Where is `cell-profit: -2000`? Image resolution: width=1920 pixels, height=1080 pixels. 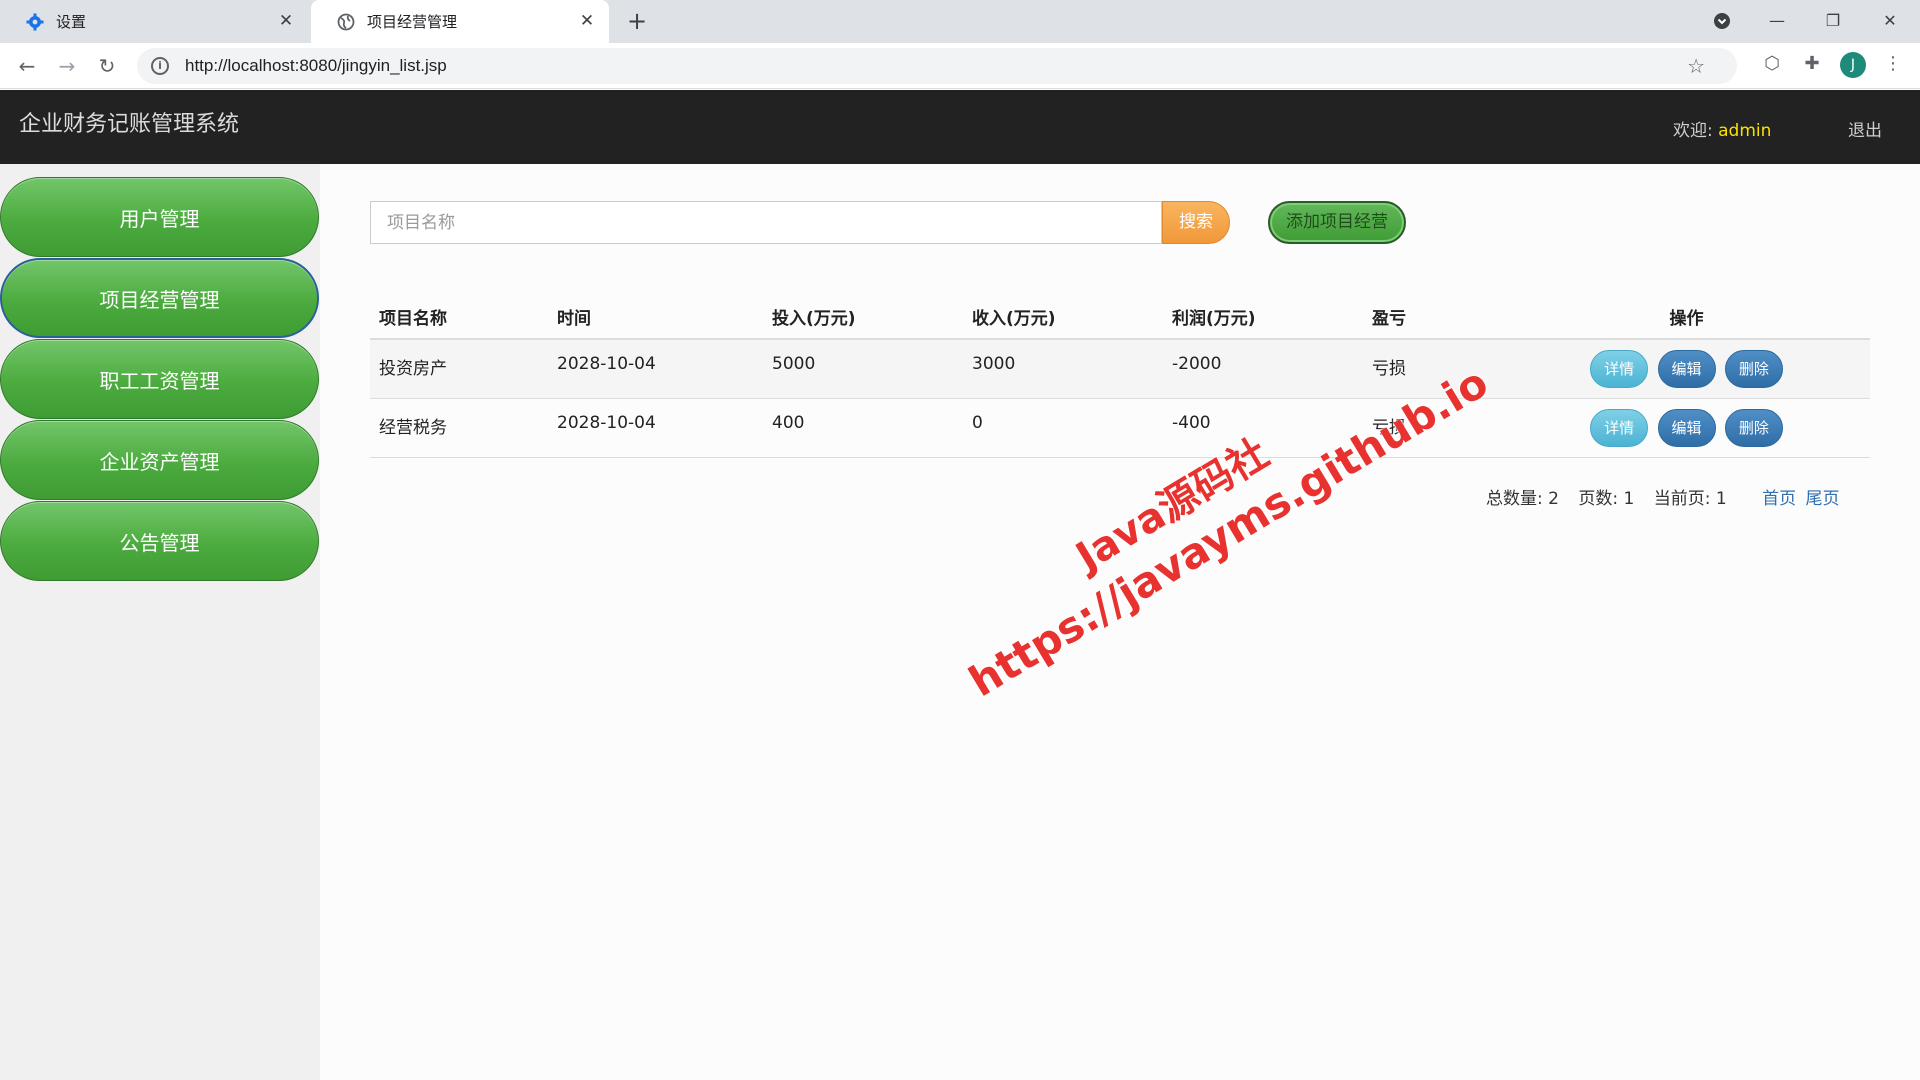 cell-profit: -2000 is located at coordinates (1263, 369).